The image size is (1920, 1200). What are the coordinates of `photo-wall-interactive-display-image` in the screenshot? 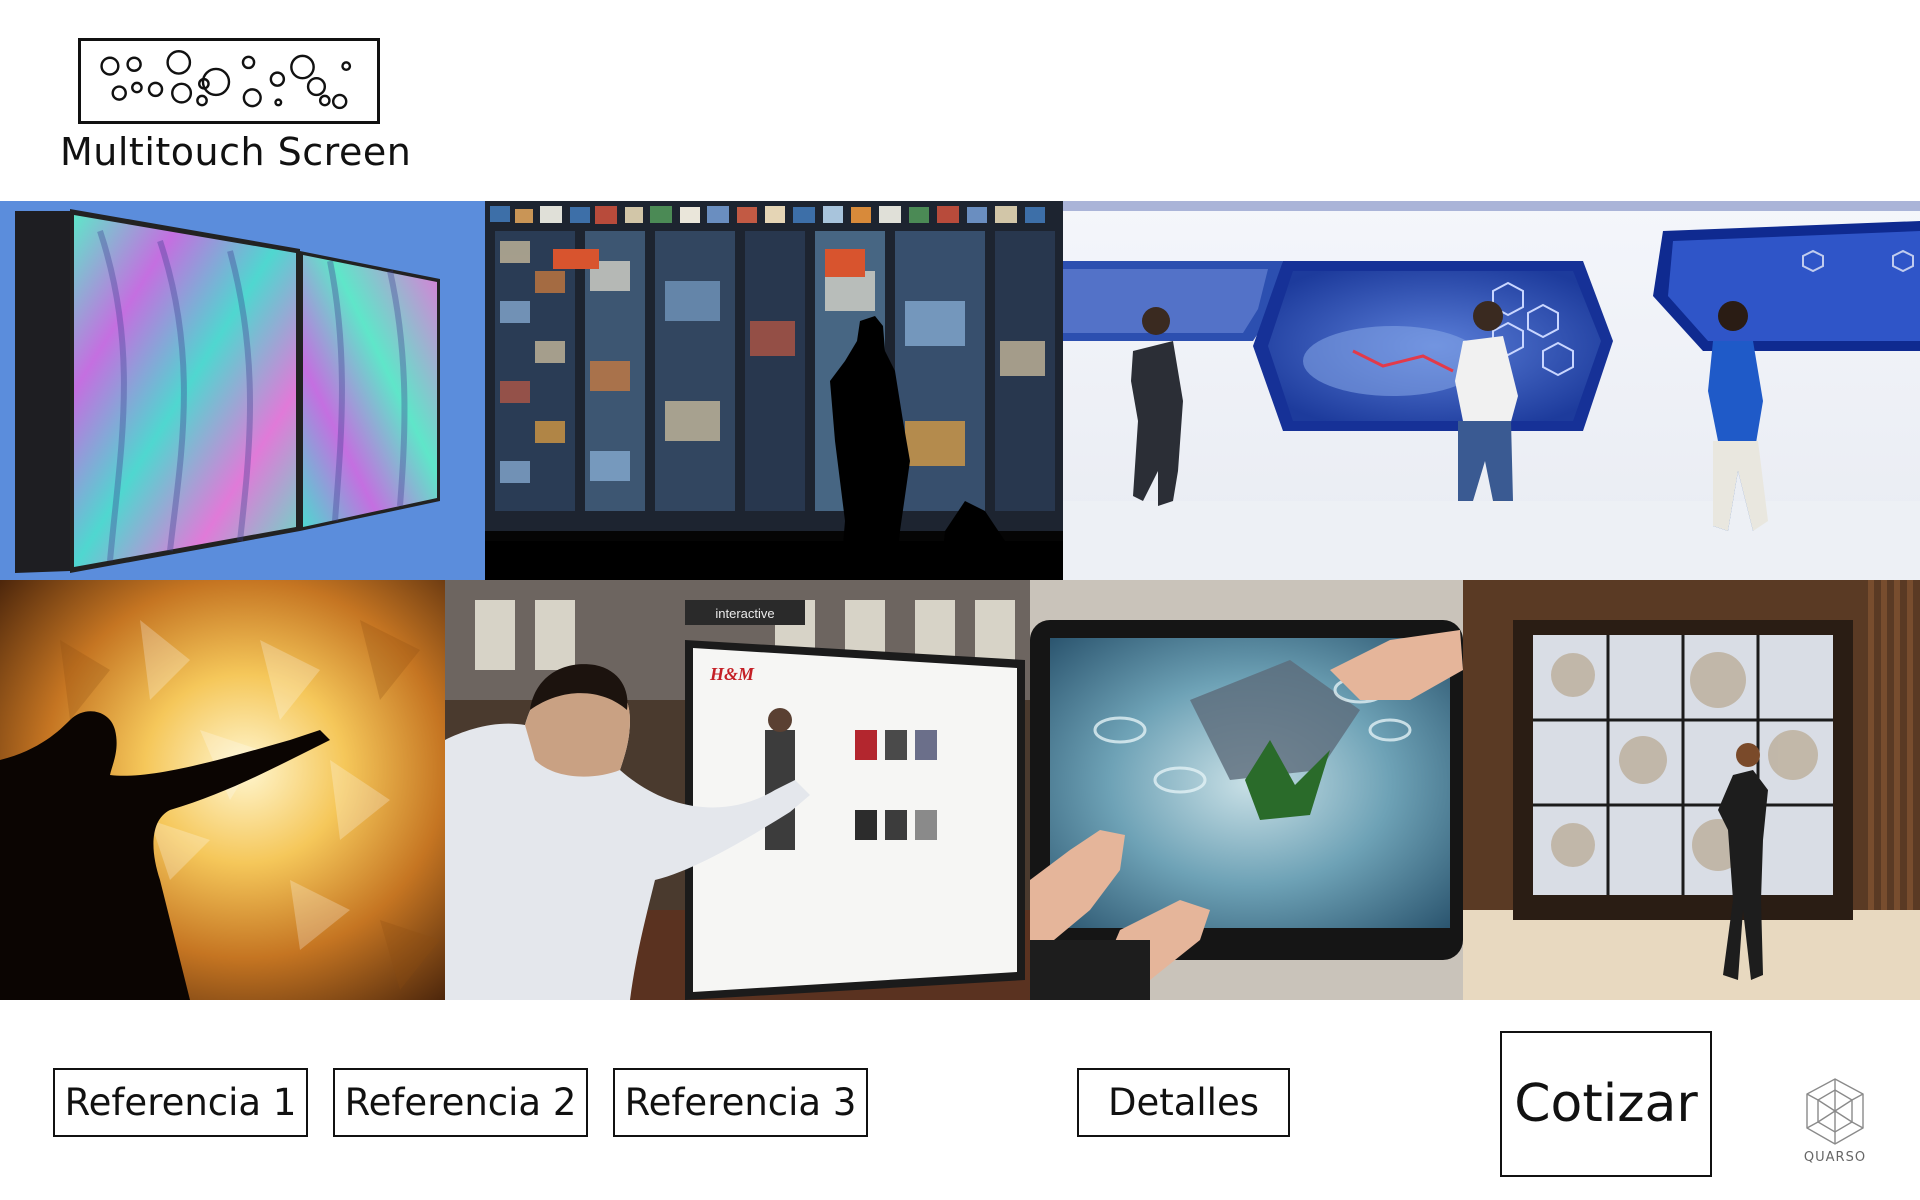 It's located at (774, 390).